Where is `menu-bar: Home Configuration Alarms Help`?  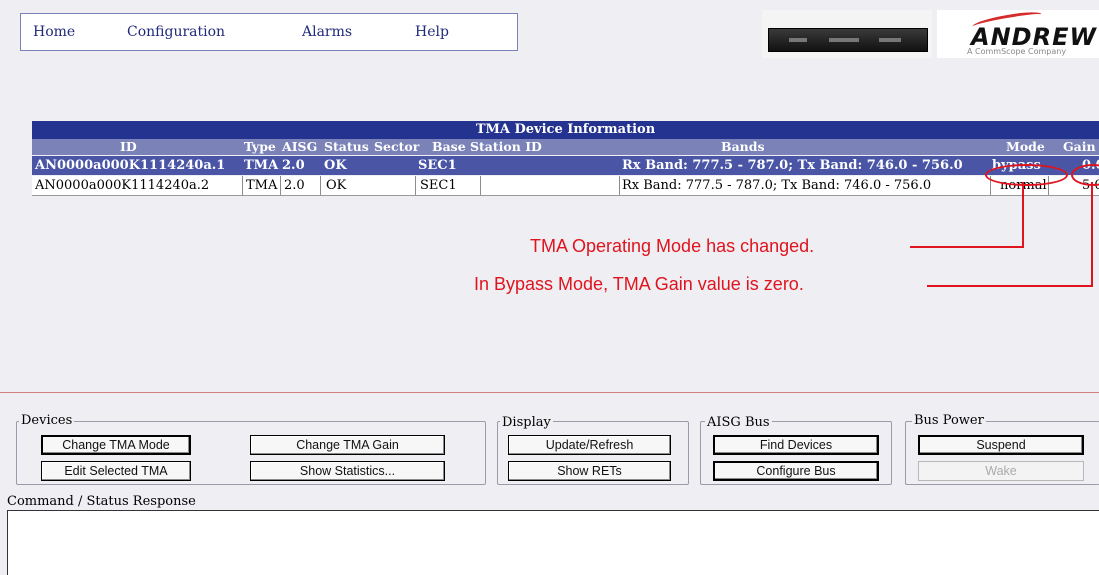 menu-bar: Home Configuration Alarms Help is located at coordinates (269, 32).